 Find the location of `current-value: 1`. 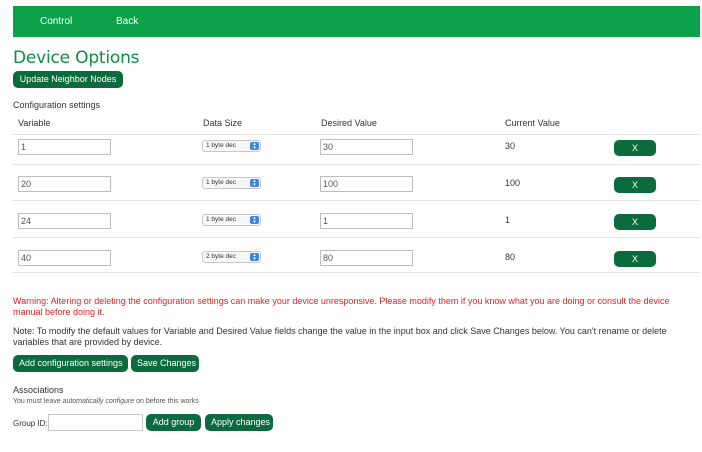

current-value: 1 is located at coordinates (508, 220).